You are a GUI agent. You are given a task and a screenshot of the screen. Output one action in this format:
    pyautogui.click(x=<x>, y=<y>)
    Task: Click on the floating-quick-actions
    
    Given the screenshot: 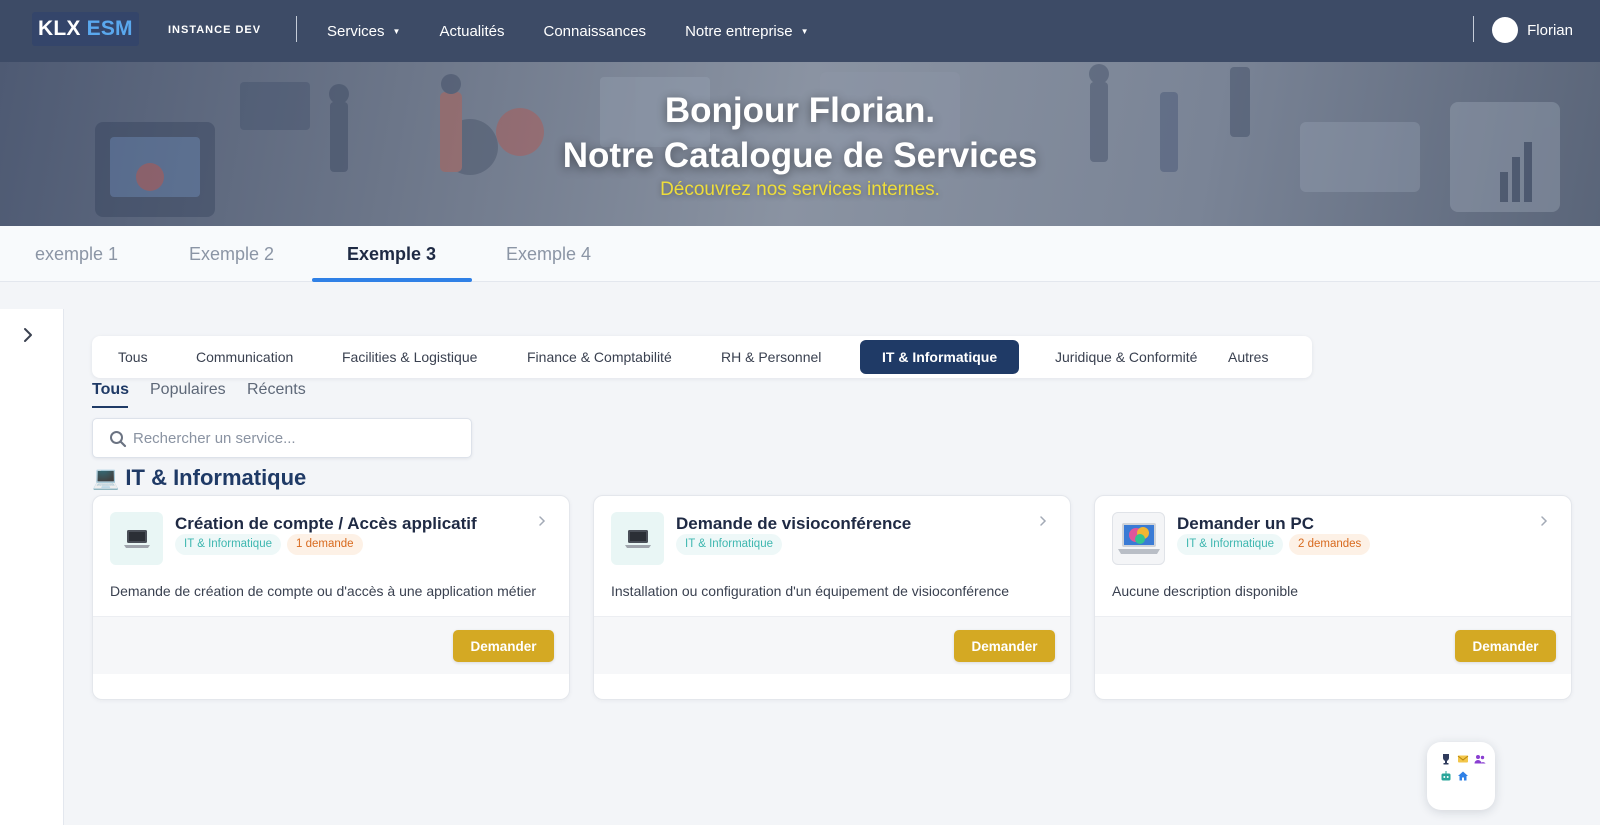 What is the action you would take?
    pyautogui.click(x=1461, y=776)
    